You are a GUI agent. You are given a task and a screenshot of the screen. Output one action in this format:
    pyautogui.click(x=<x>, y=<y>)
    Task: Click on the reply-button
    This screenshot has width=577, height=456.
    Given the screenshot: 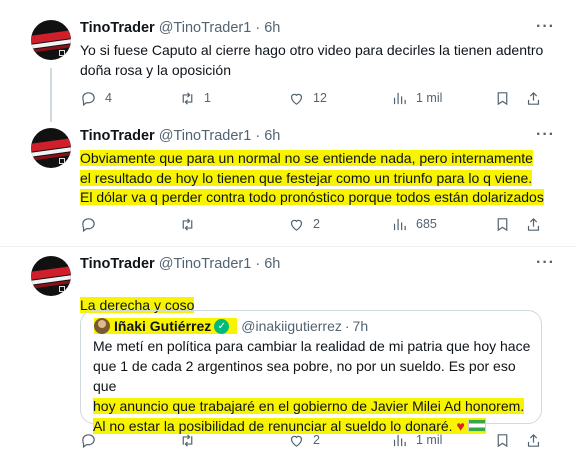 What is the action you would take?
    pyautogui.click(x=92, y=224)
    